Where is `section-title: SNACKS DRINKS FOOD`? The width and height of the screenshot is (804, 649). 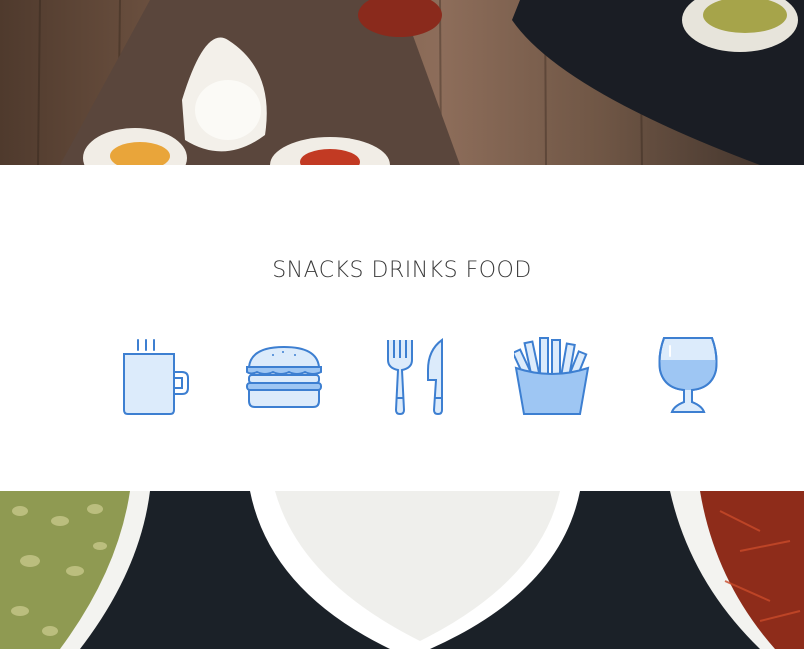 section-title: SNACKS DRINKS FOOD is located at coordinates (402, 270).